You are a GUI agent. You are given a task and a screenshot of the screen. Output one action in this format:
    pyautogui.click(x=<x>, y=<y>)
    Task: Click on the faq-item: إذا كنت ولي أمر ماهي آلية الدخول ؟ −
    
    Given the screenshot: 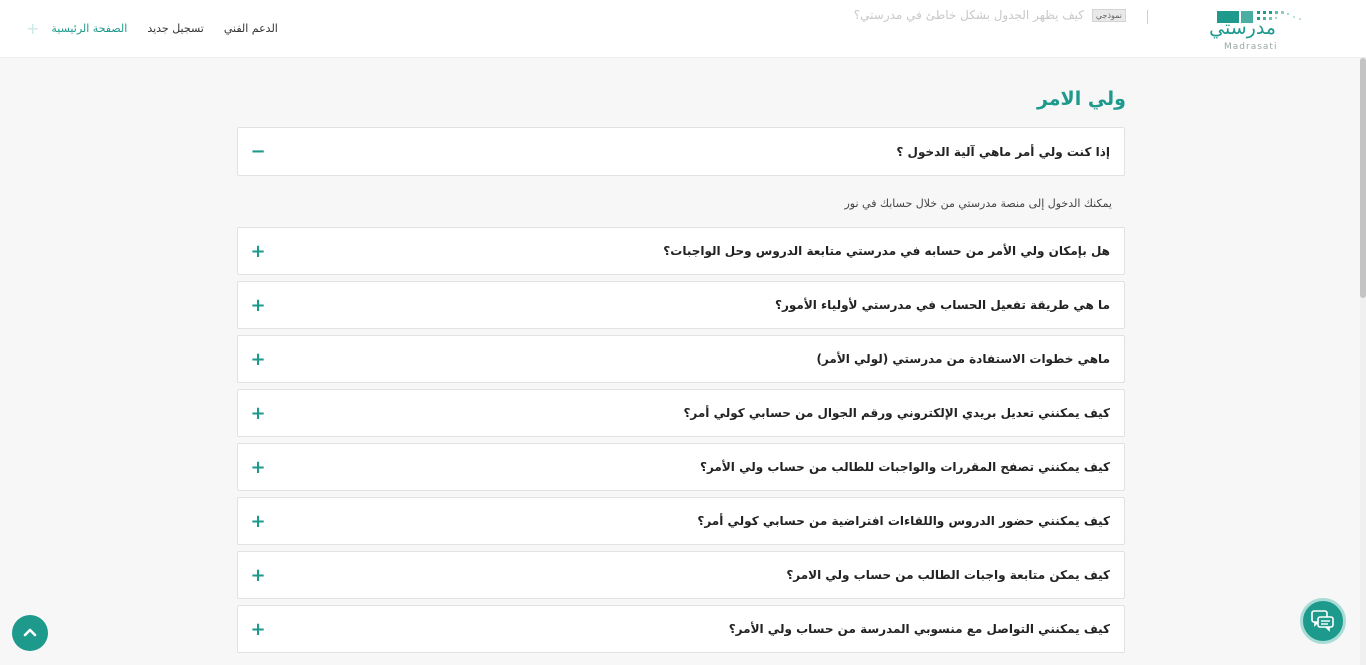 What is the action you would take?
    pyautogui.click(x=681, y=151)
    